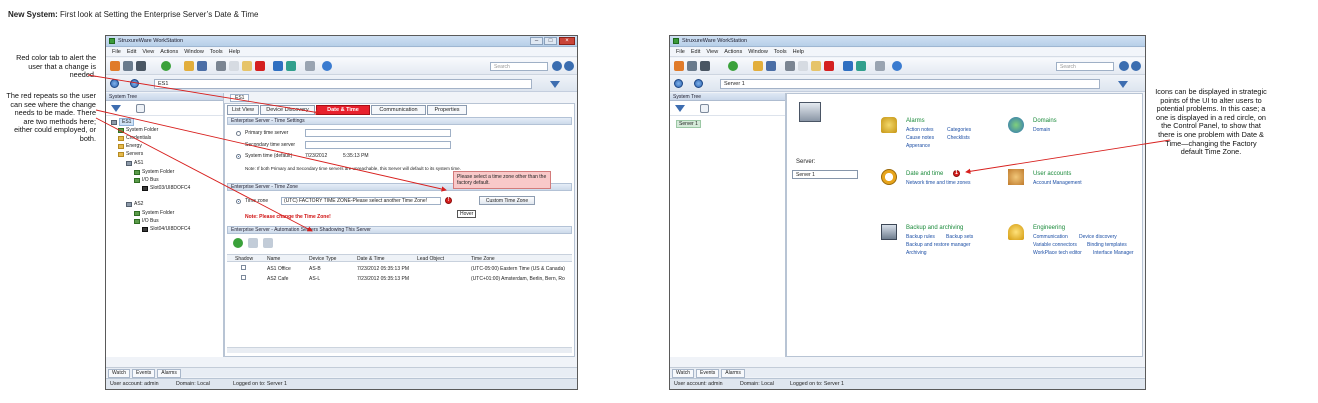 This screenshot has width=1318, height=403. I want to click on col-date-time: Date & Time, so click(371, 259).